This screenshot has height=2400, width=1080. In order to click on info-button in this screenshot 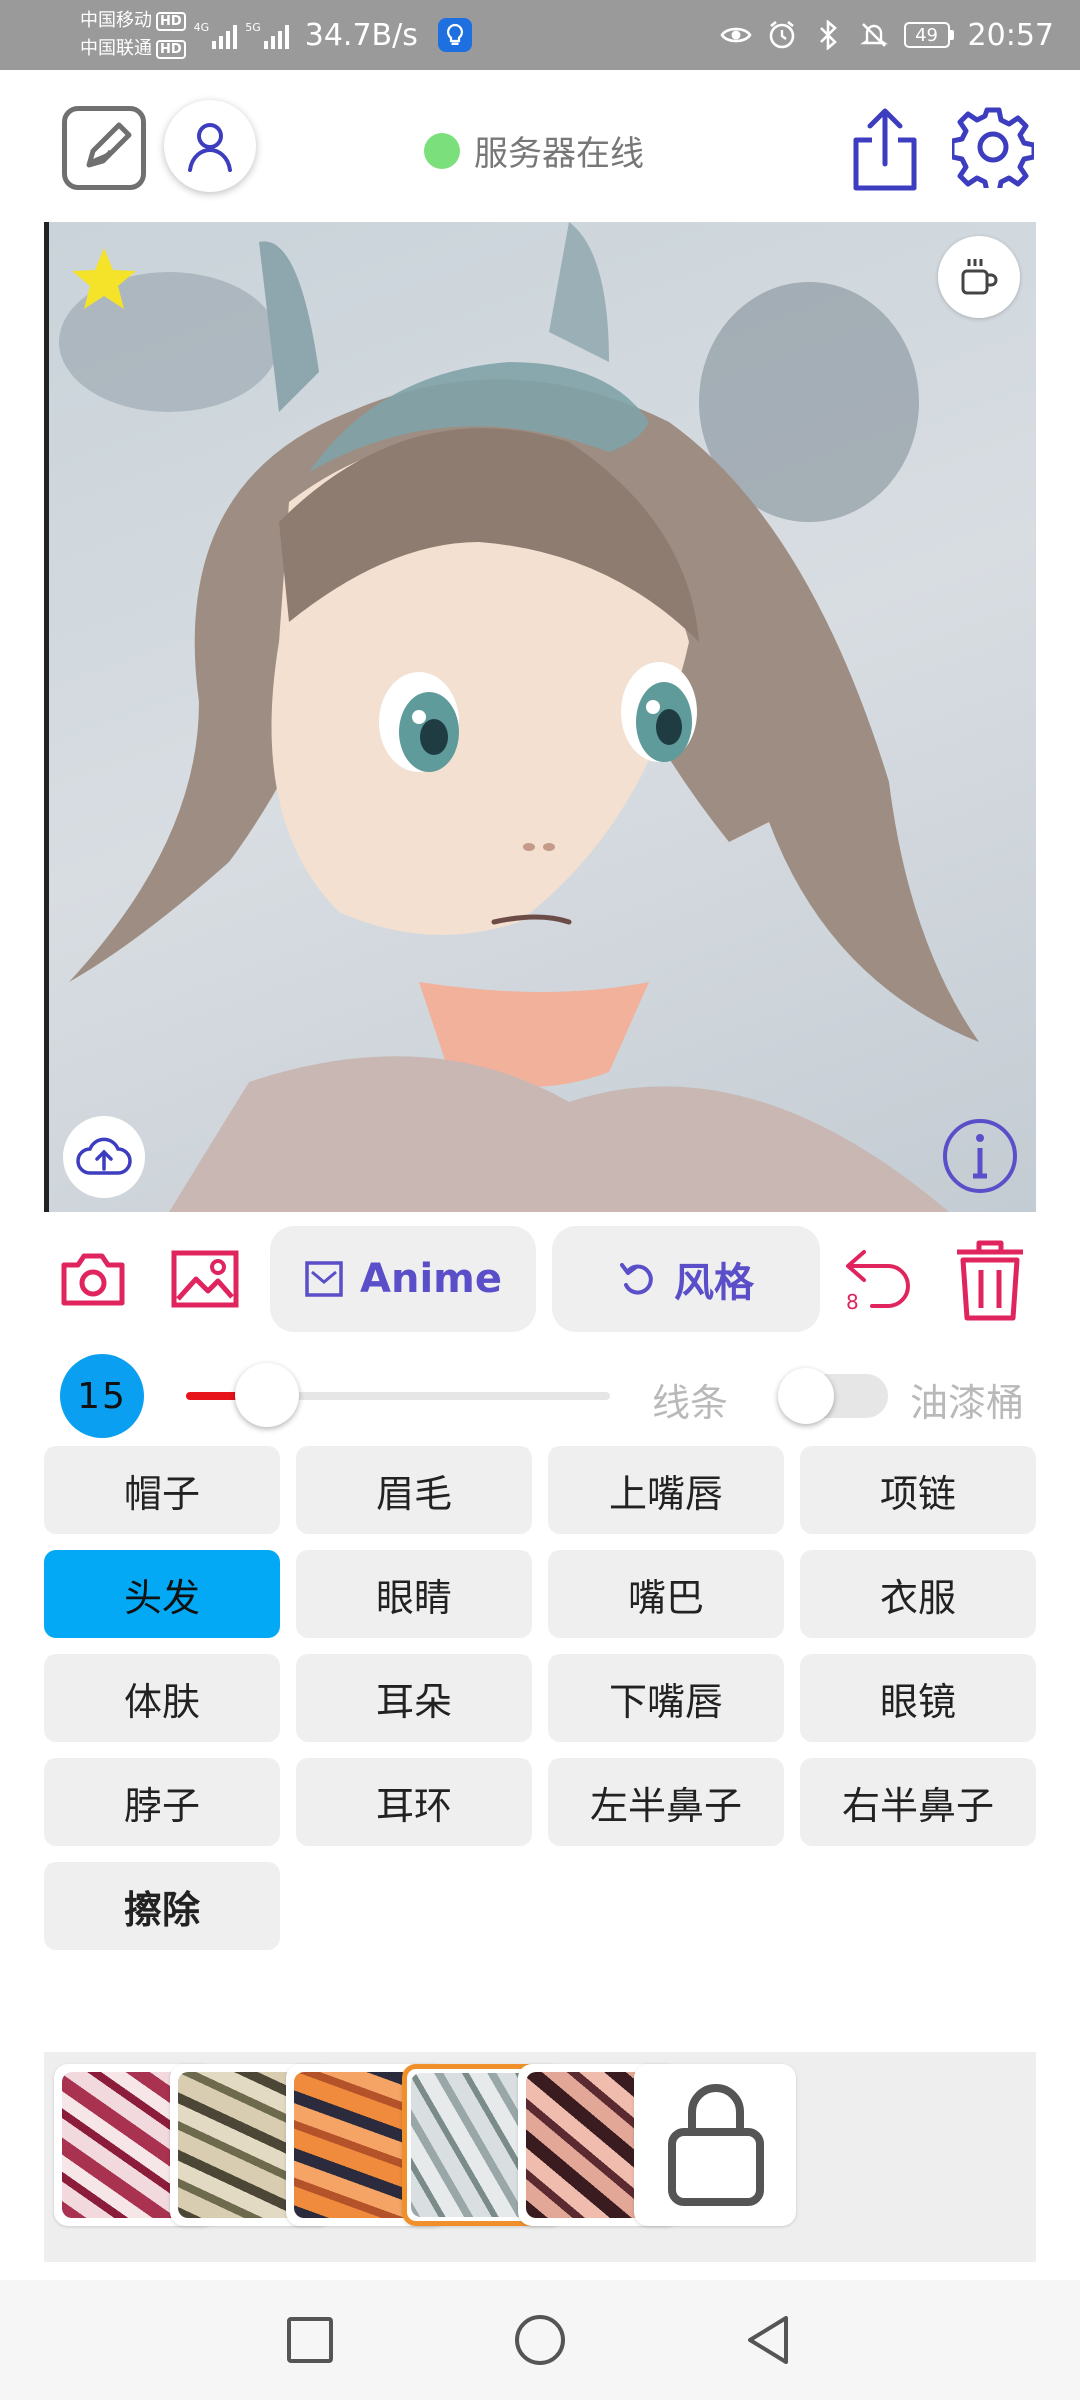, I will do `click(980, 1156)`.